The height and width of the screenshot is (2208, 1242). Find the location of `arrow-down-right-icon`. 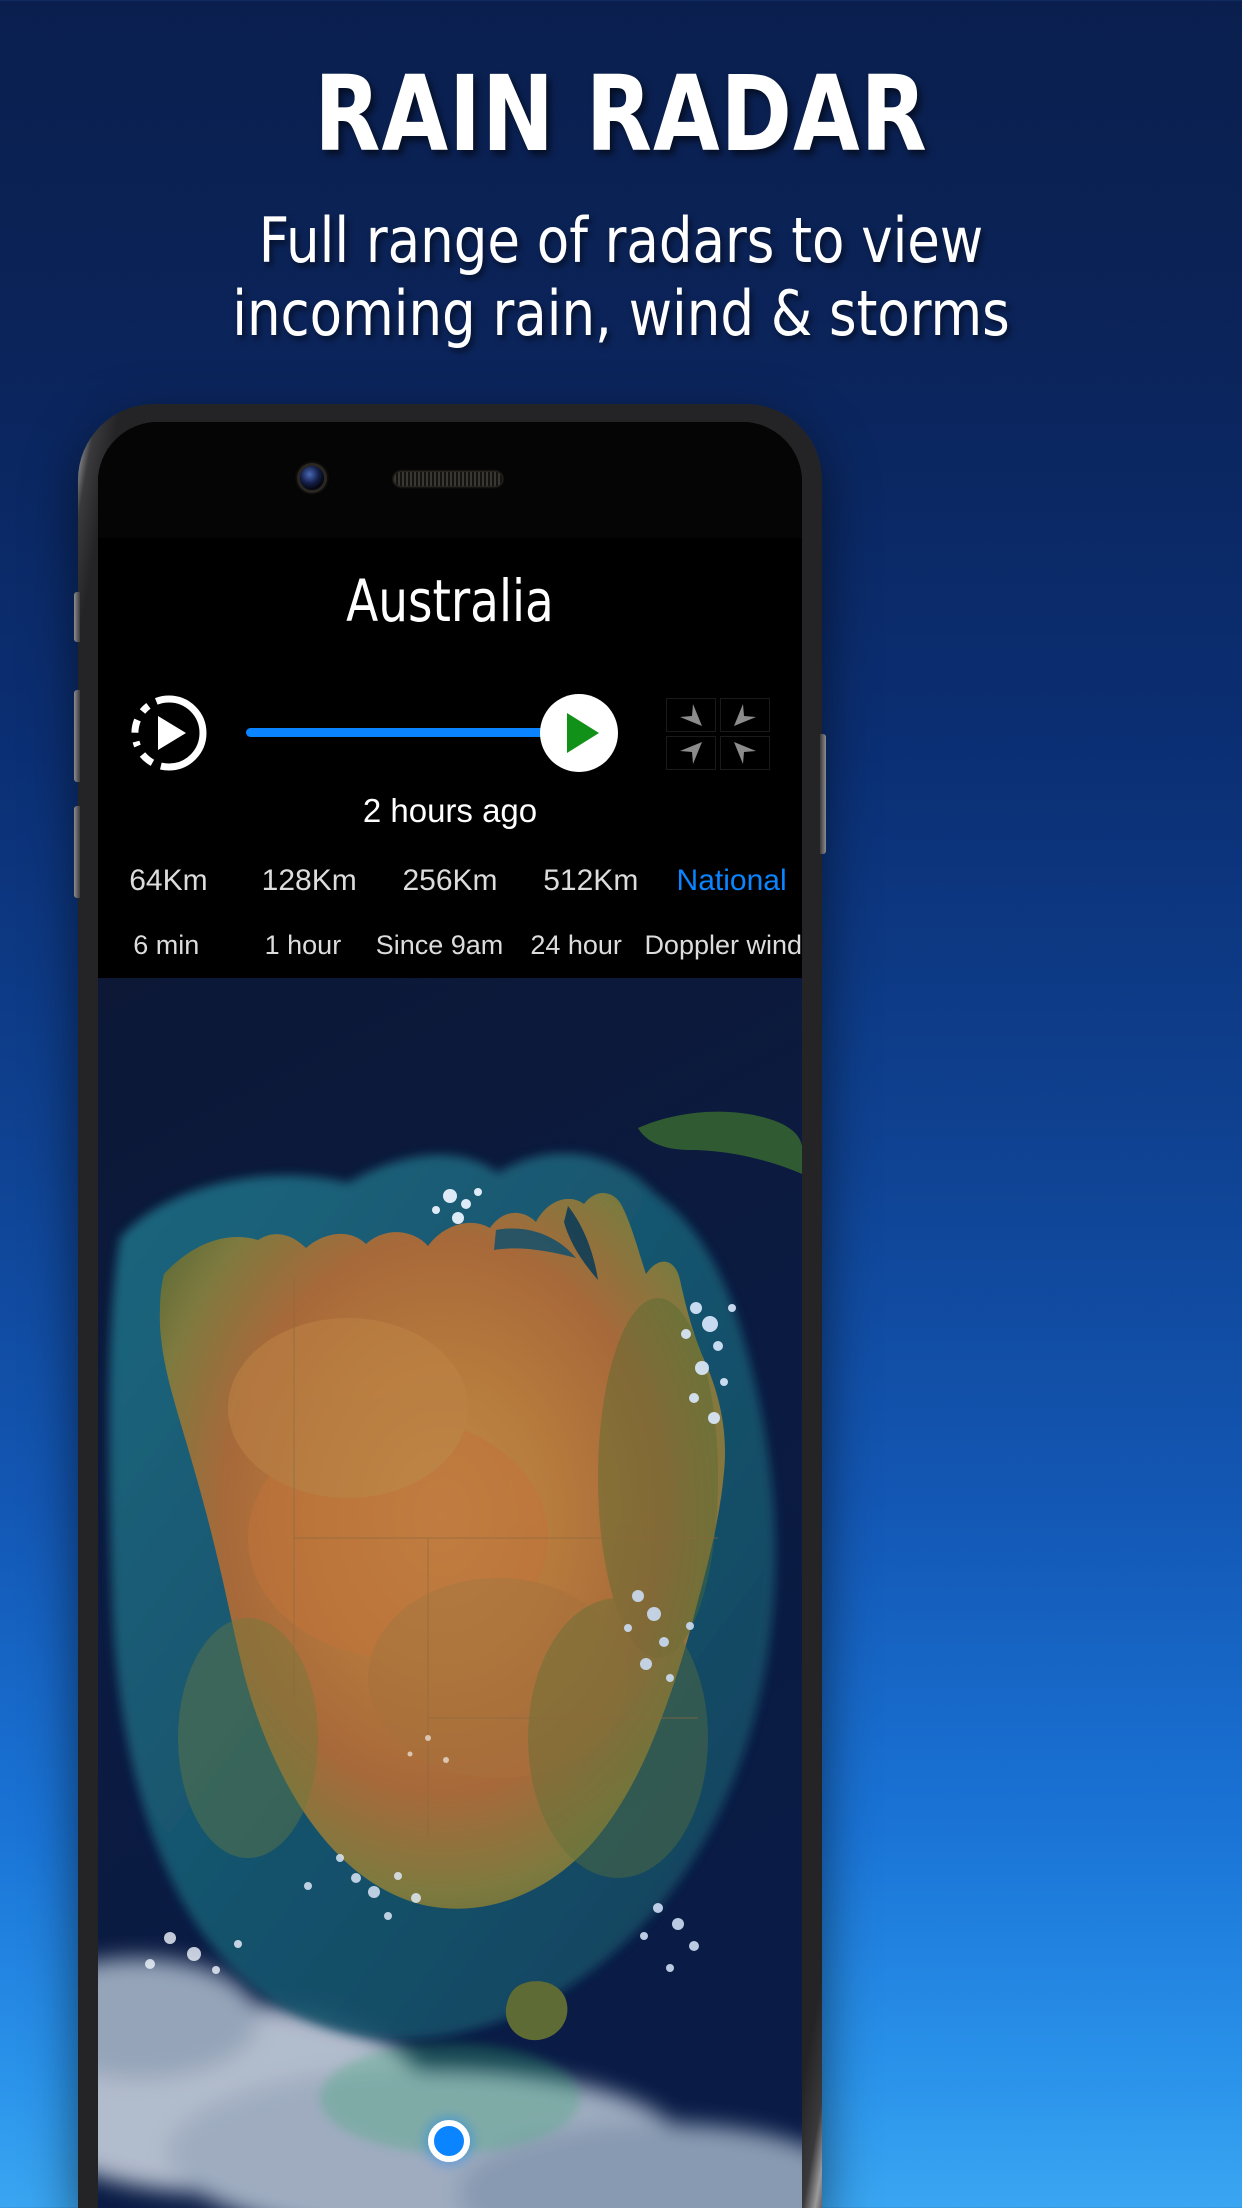

arrow-down-right-icon is located at coordinates (745, 753).